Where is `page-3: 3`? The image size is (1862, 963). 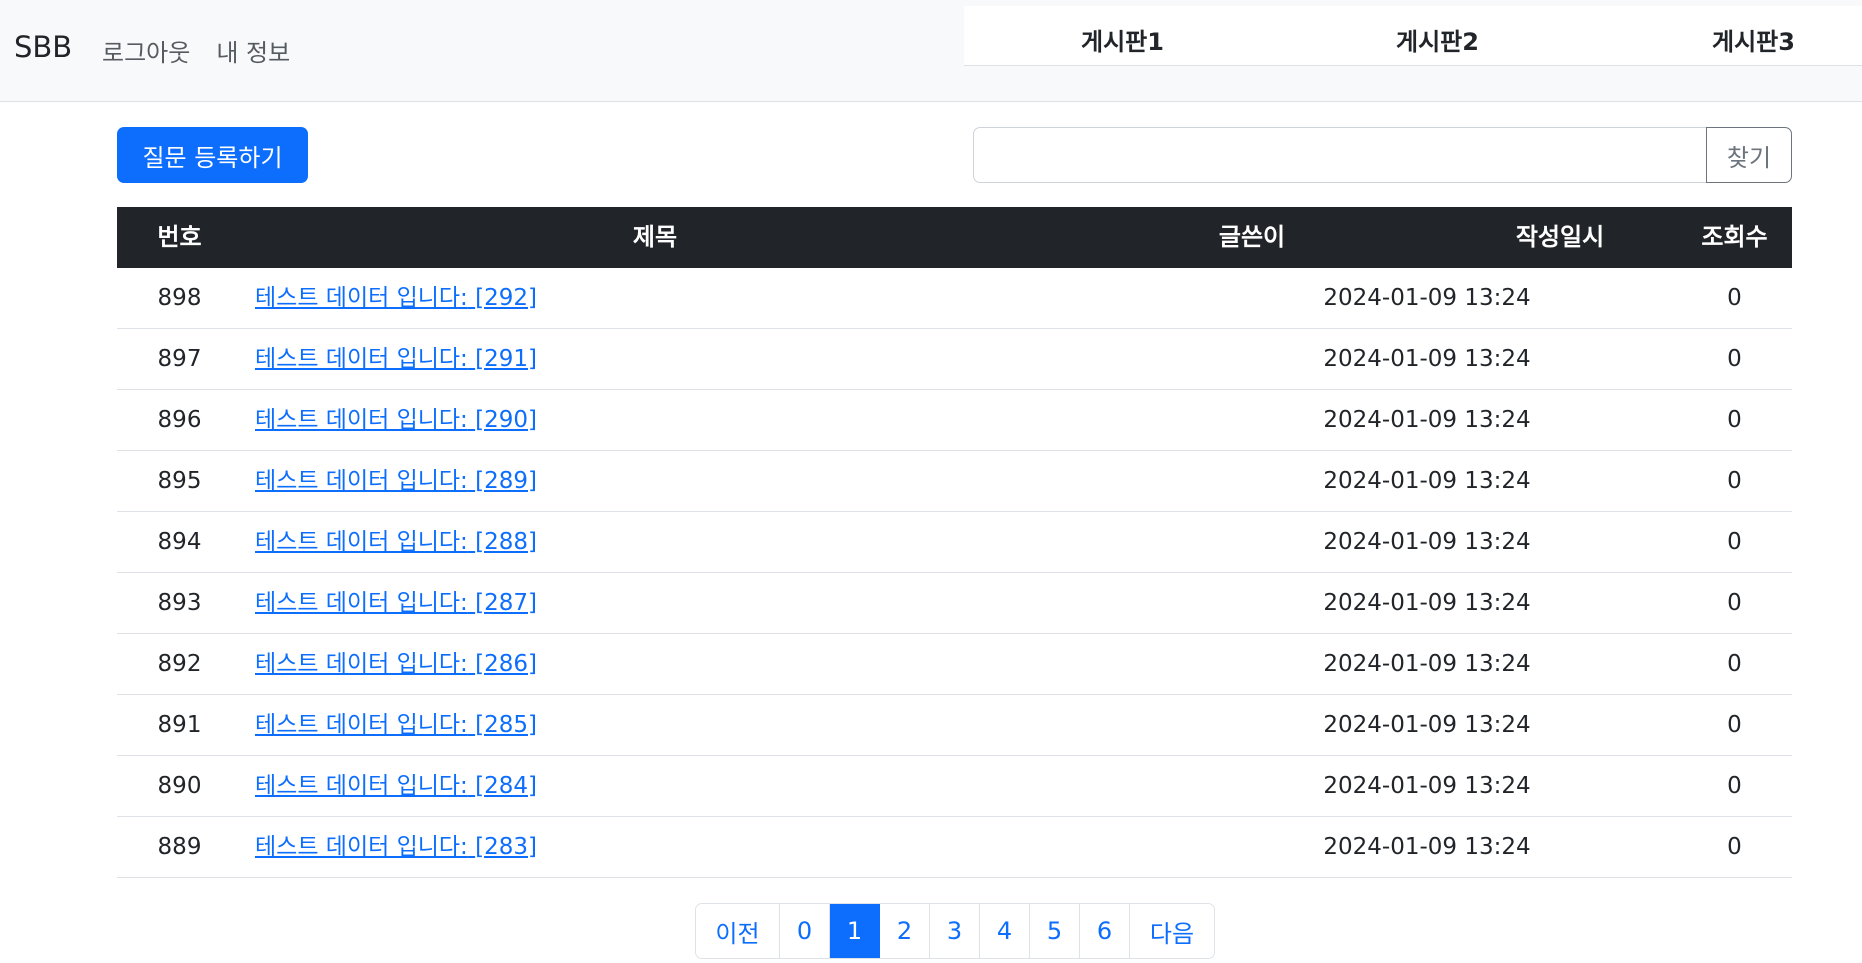 page-3: 3 is located at coordinates (955, 931).